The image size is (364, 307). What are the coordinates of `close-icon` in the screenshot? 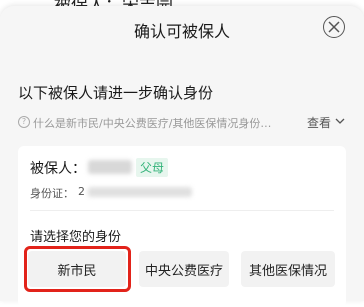 It's located at (334, 27).